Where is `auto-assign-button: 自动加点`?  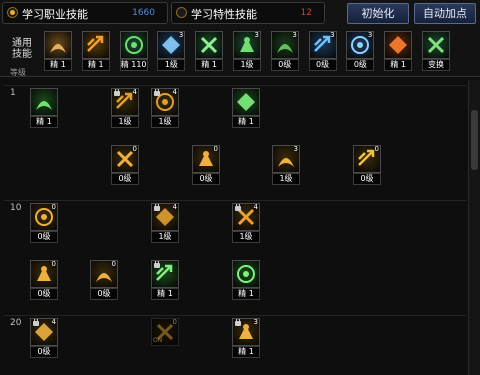
auto-assign-button: 自动加点 is located at coordinates (445, 13).